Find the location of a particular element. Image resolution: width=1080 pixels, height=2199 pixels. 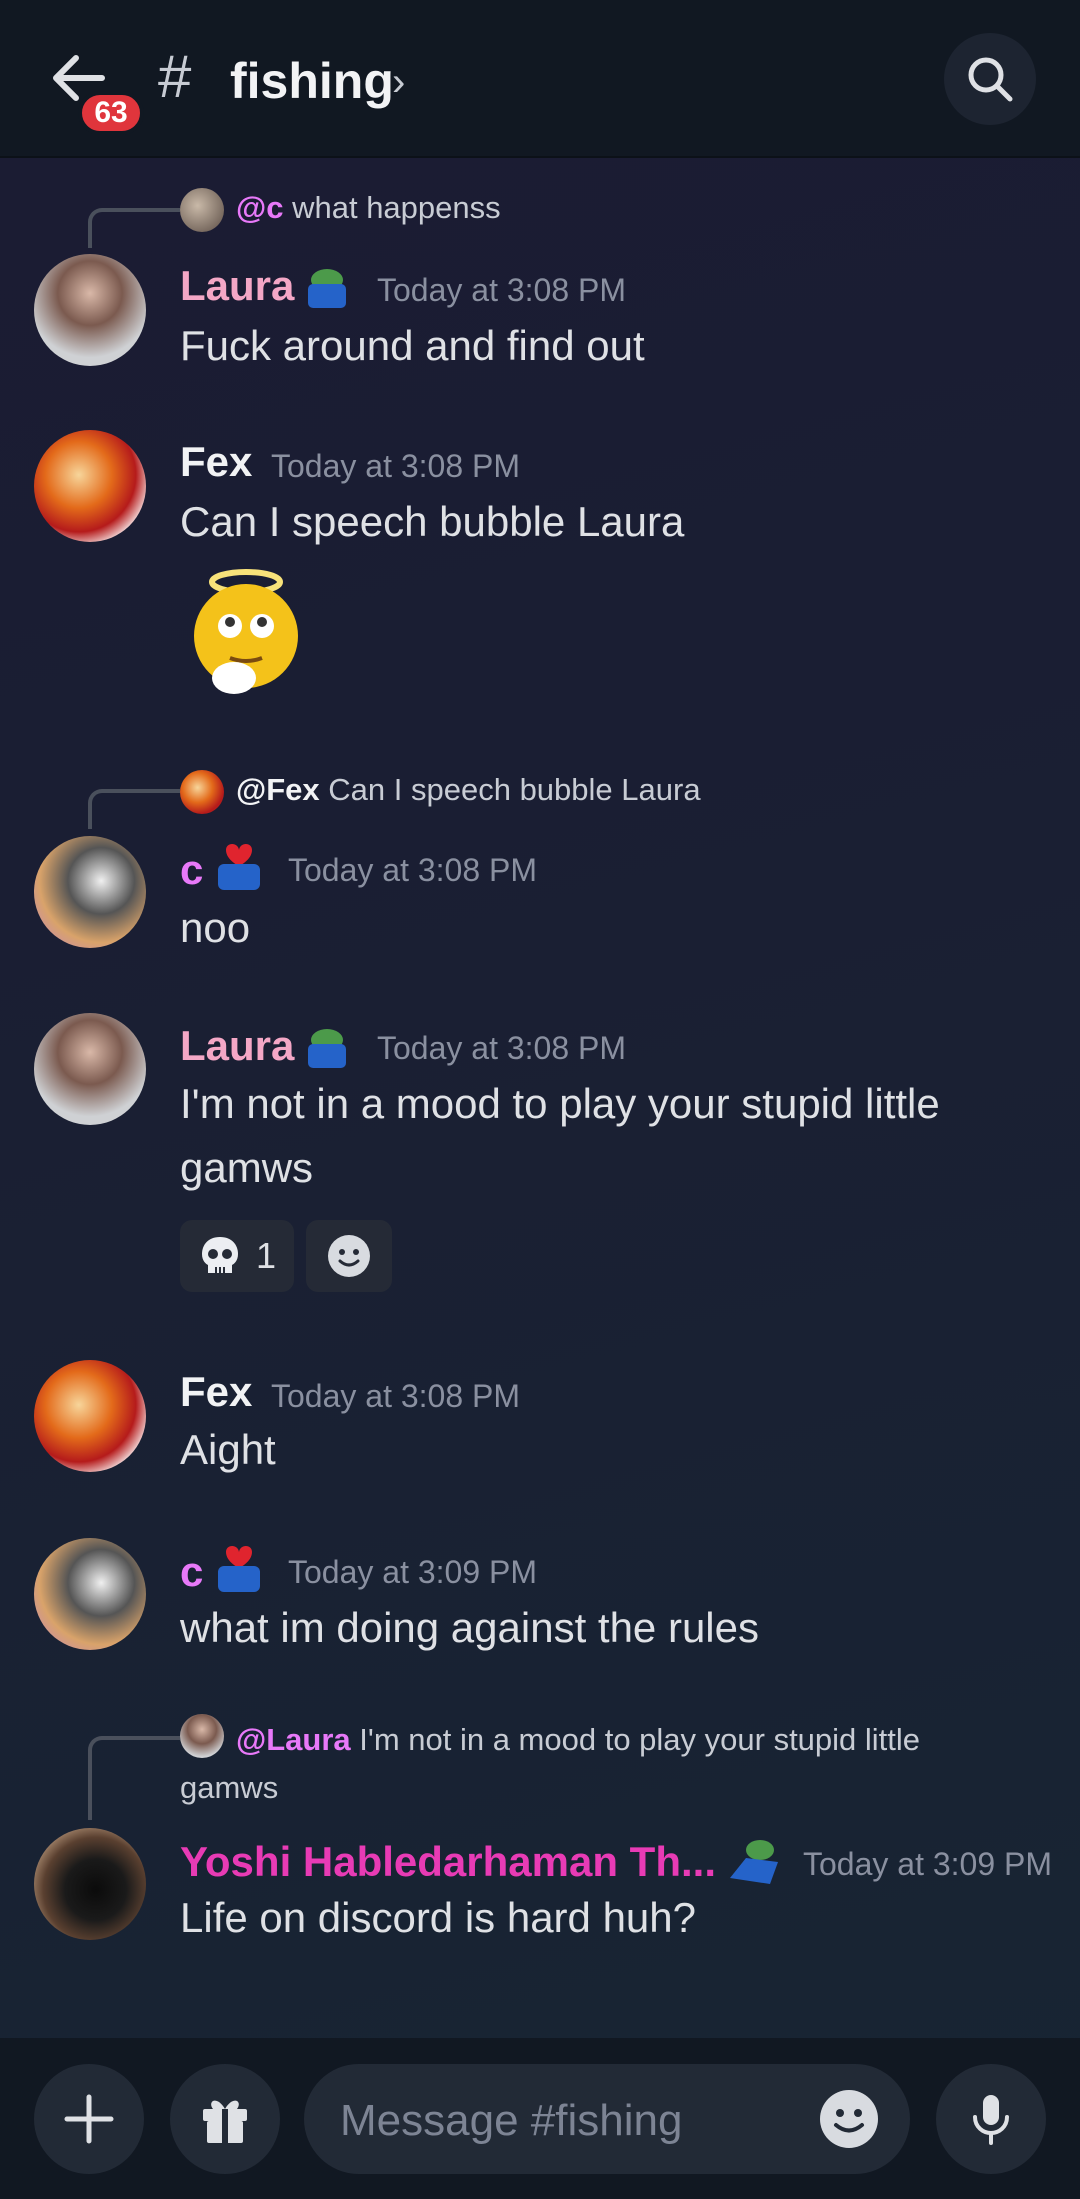

message-text: Life on discord is hard huh? is located at coordinates (438, 1917).